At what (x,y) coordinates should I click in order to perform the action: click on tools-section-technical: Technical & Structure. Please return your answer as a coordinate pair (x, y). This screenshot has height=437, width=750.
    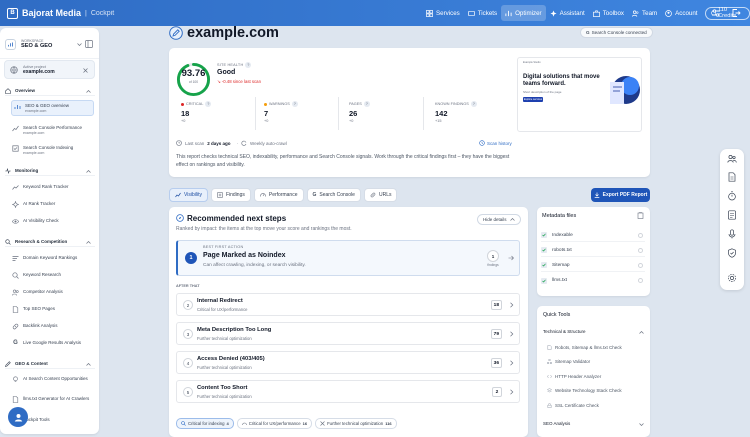
    Looking at the image, I should click on (594, 331).